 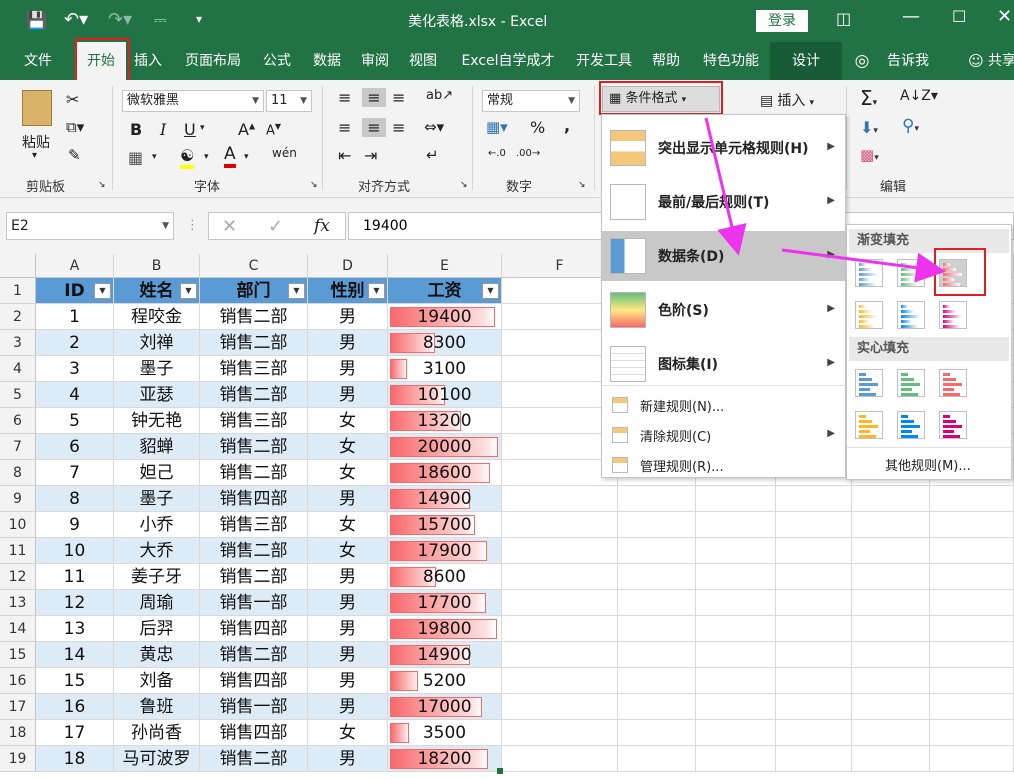 What do you see at coordinates (75, 759) in the screenshot?
I see `table-cell: 18` at bounding box center [75, 759].